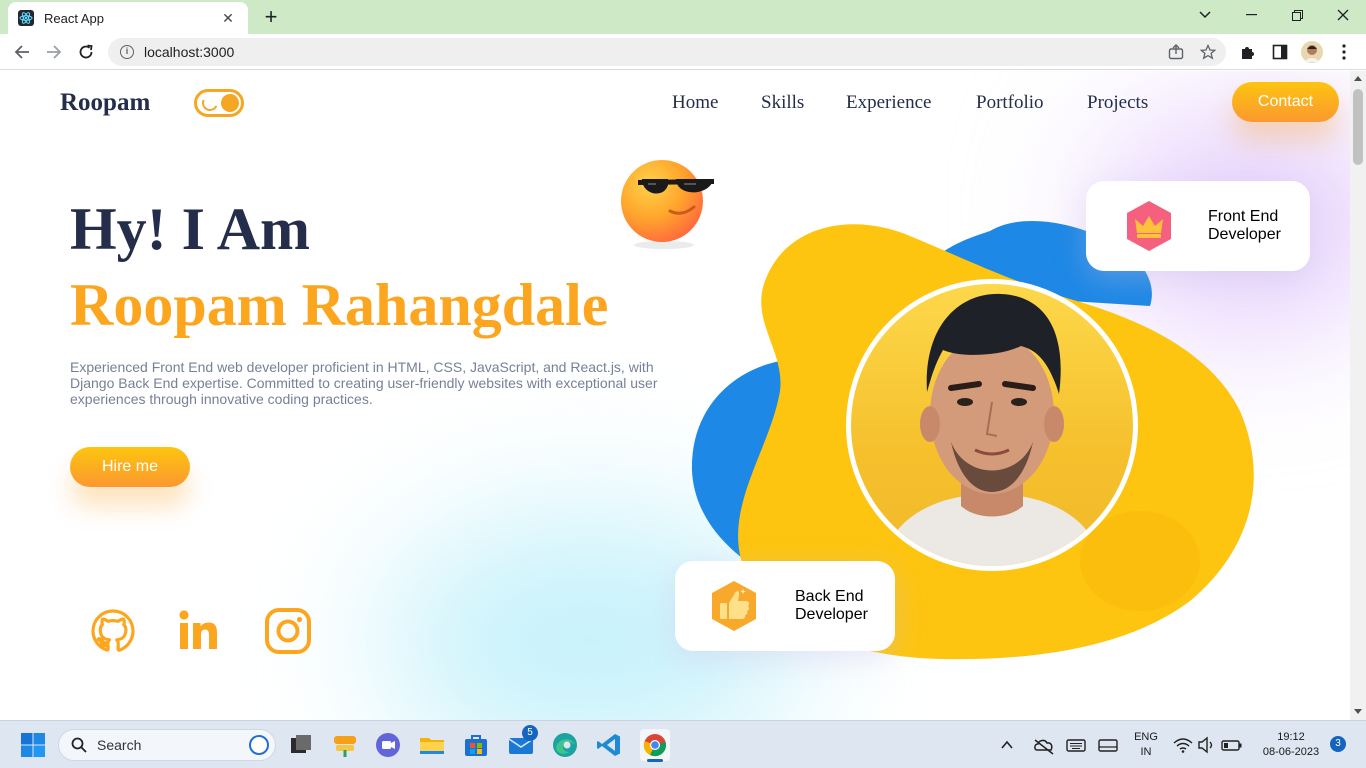 The width and height of the screenshot is (1366, 768). What do you see at coordinates (1232, 745) in the screenshot?
I see `battery-icon` at bounding box center [1232, 745].